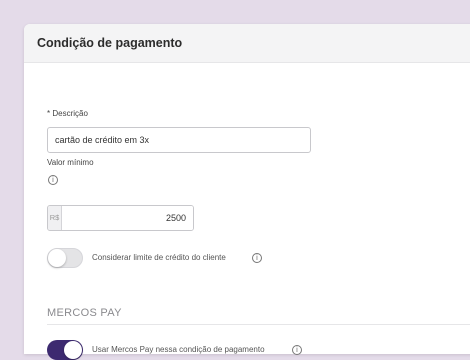 This screenshot has width=470, height=360. I want to click on description-input, so click(179, 140).